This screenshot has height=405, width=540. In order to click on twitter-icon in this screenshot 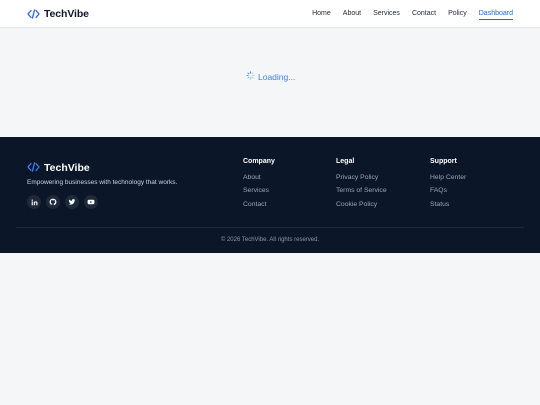, I will do `click(72, 202)`.